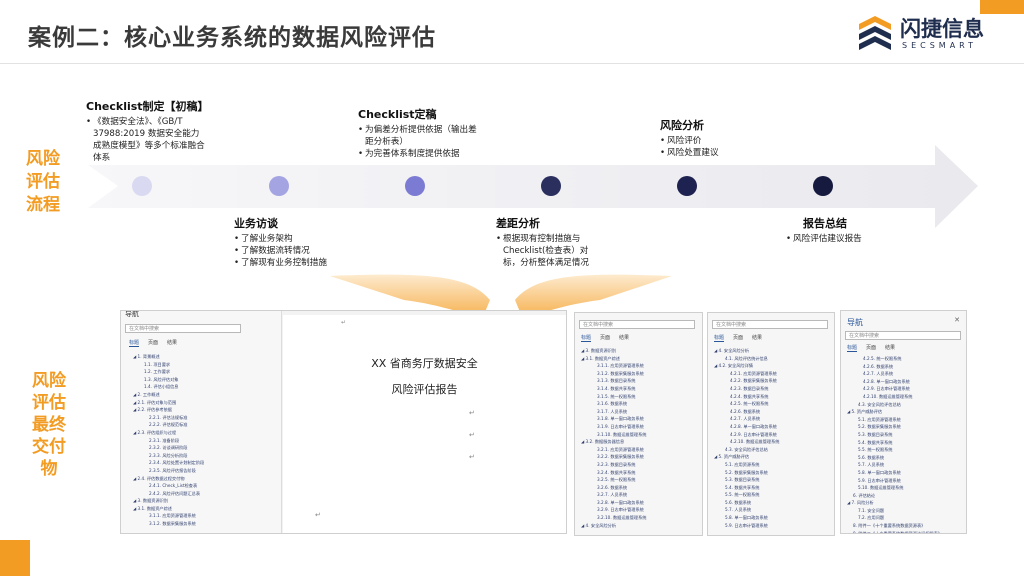  Describe the element at coordinates (168, 395) in the screenshot. I see `outline-item: ◢ 2. 工作概述` at that location.